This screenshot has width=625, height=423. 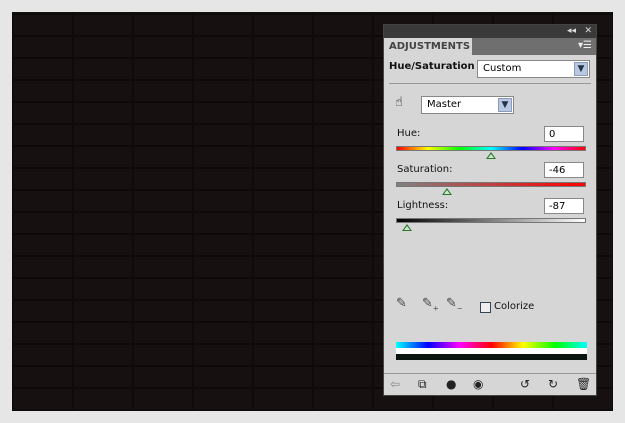 What do you see at coordinates (467, 105) in the screenshot?
I see `channel-select: Master ▼` at bounding box center [467, 105].